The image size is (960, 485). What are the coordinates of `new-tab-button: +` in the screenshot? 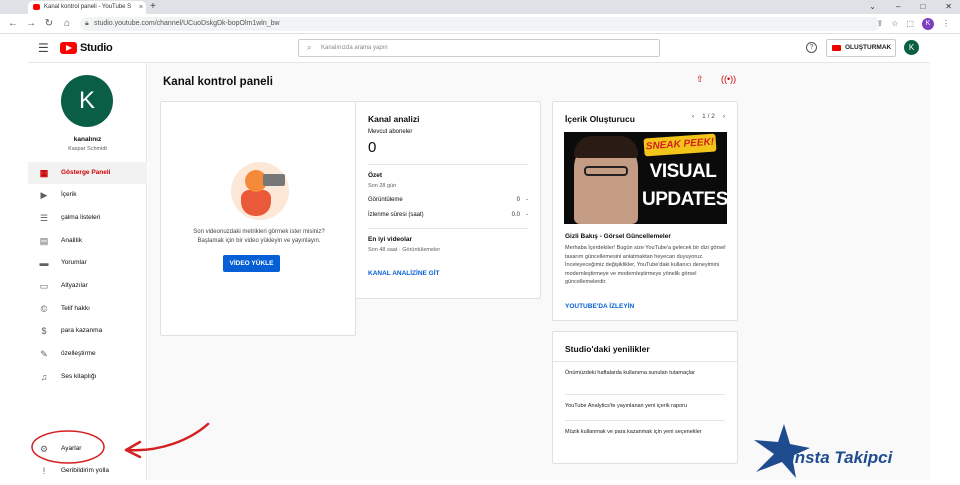 It's located at (153, 7).